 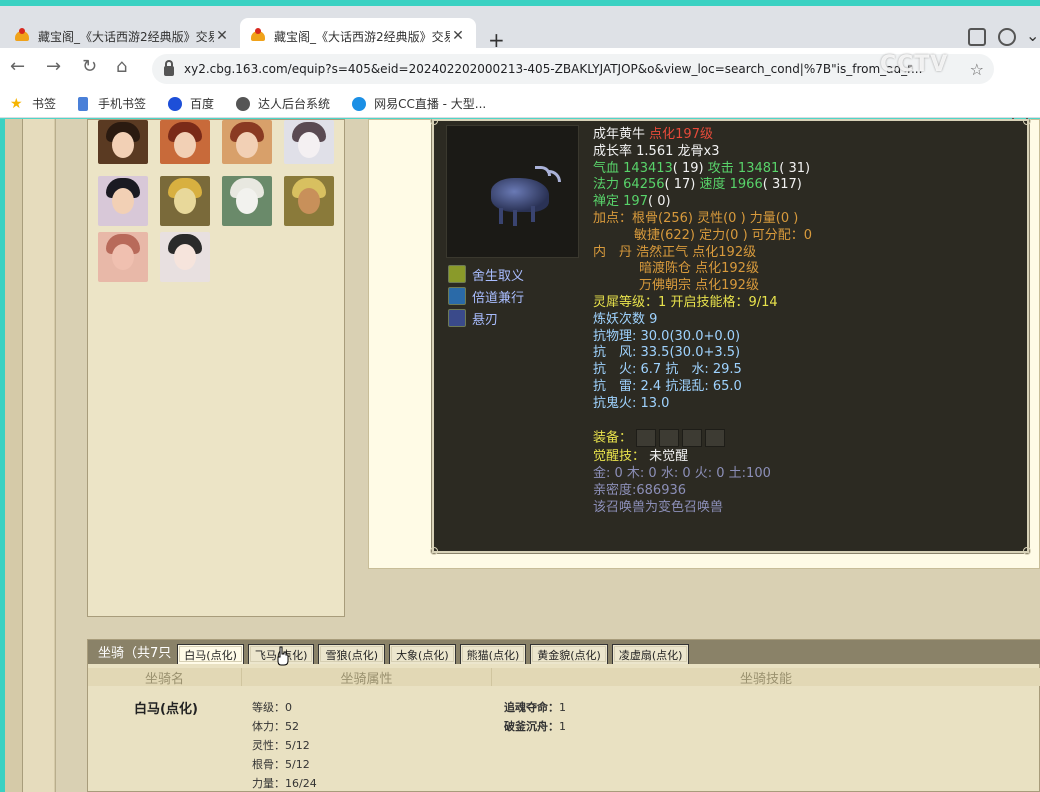 I want to click on col-header-skills: 坐骑技能, so click(x=766, y=677).